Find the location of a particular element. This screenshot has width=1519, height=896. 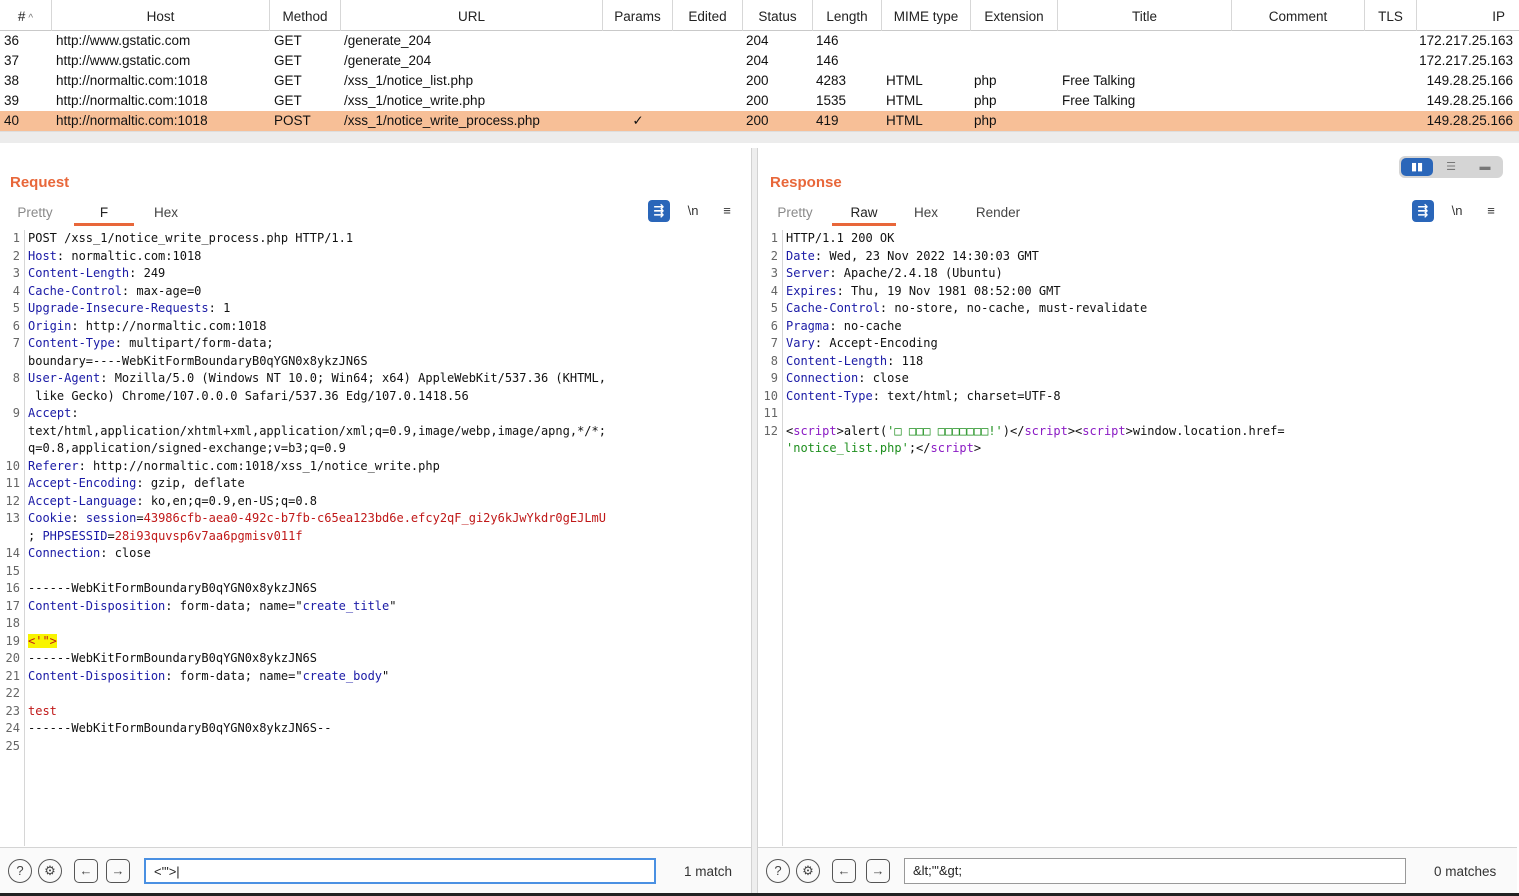

cell-status: 204 is located at coordinates (757, 40).